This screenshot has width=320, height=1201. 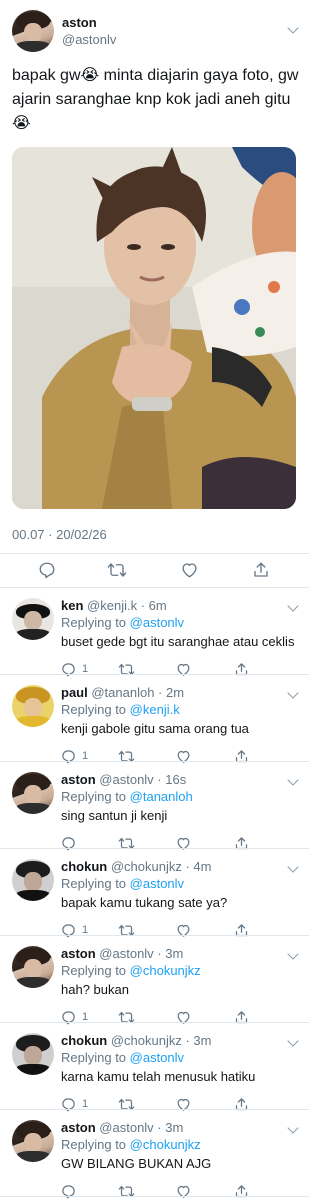 What do you see at coordinates (74, 692) in the screenshot?
I see `reply-author-name: paul` at bounding box center [74, 692].